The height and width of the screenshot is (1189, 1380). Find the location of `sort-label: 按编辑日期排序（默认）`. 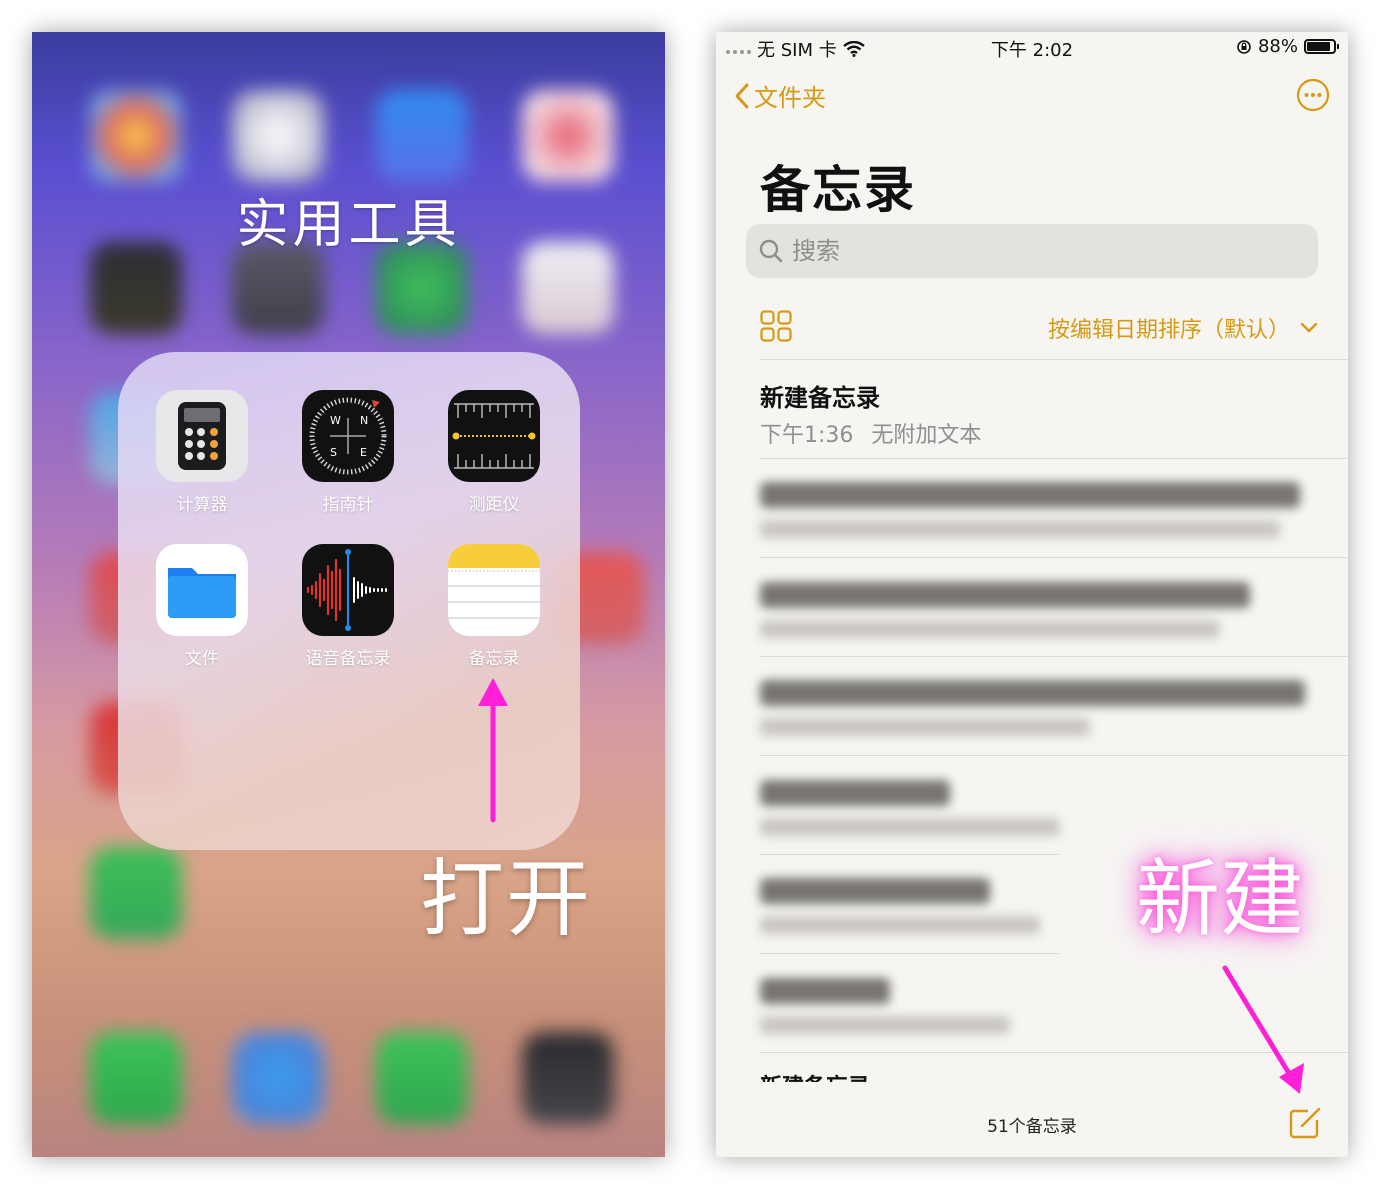

sort-label: 按编辑日期排序（默认） is located at coordinates (1168, 330).